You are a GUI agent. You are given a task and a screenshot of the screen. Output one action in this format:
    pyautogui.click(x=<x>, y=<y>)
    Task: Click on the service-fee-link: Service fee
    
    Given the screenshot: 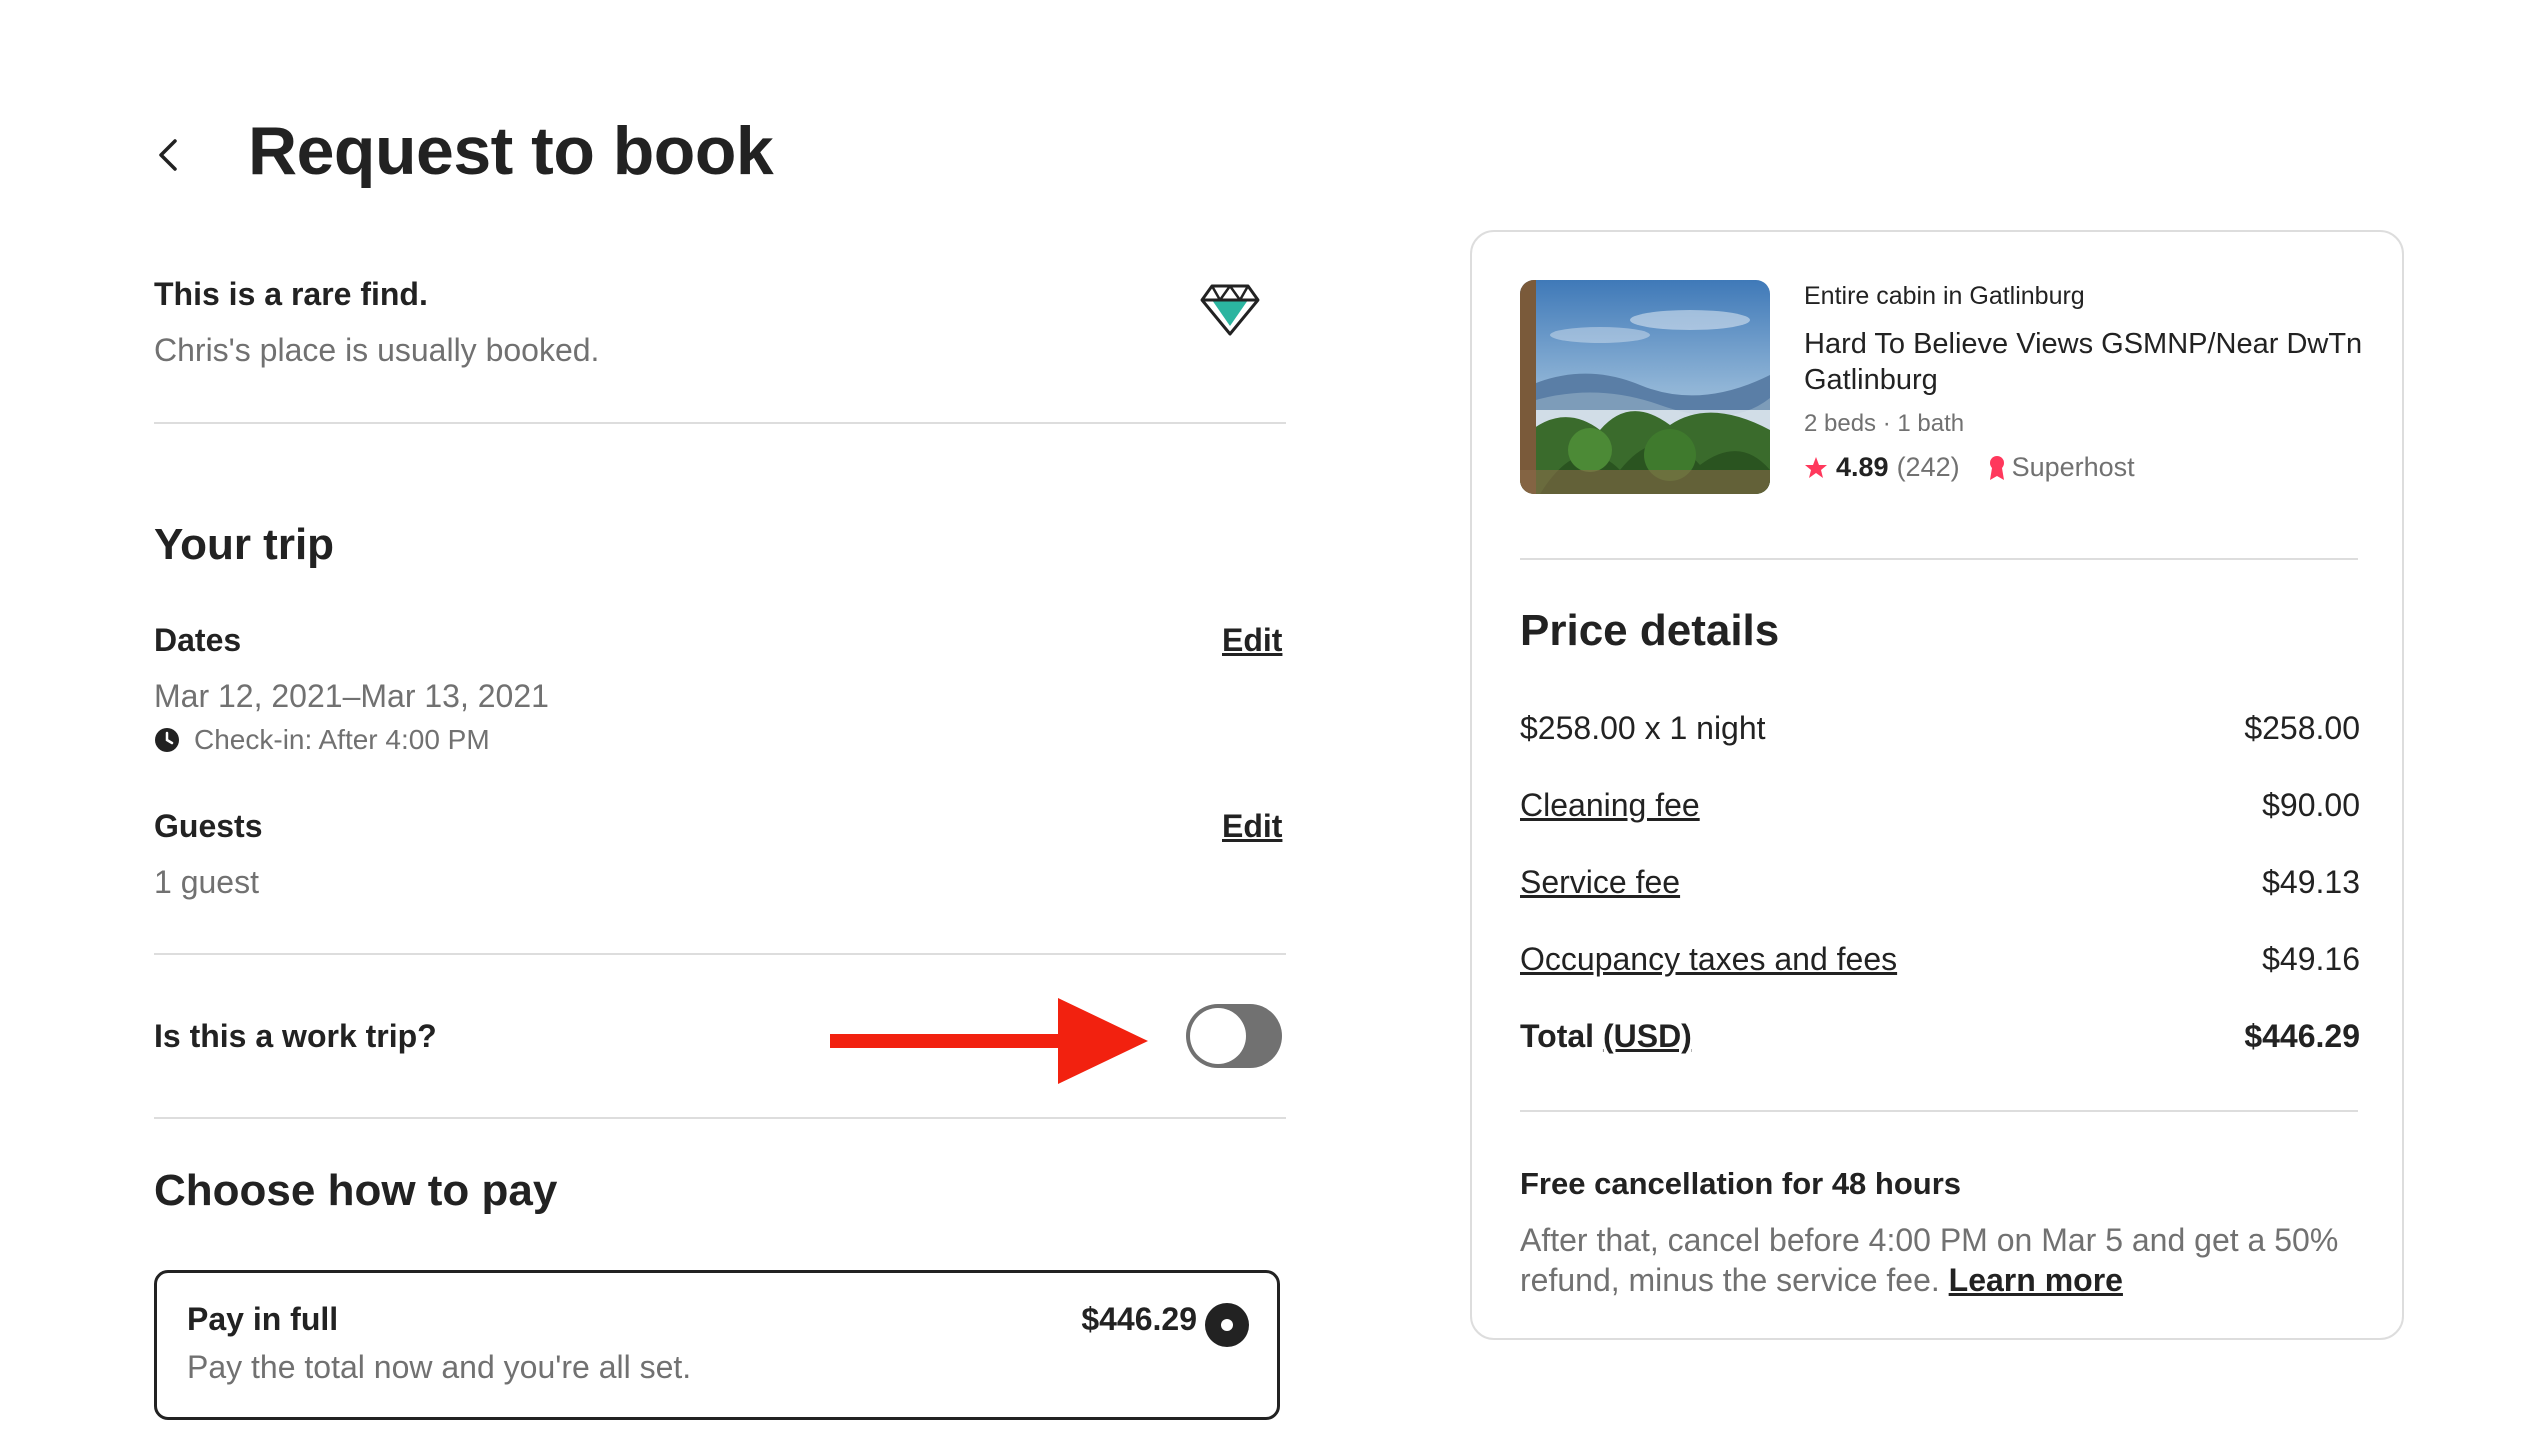 What is the action you would take?
    pyautogui.click(x=1600, y=882)
    